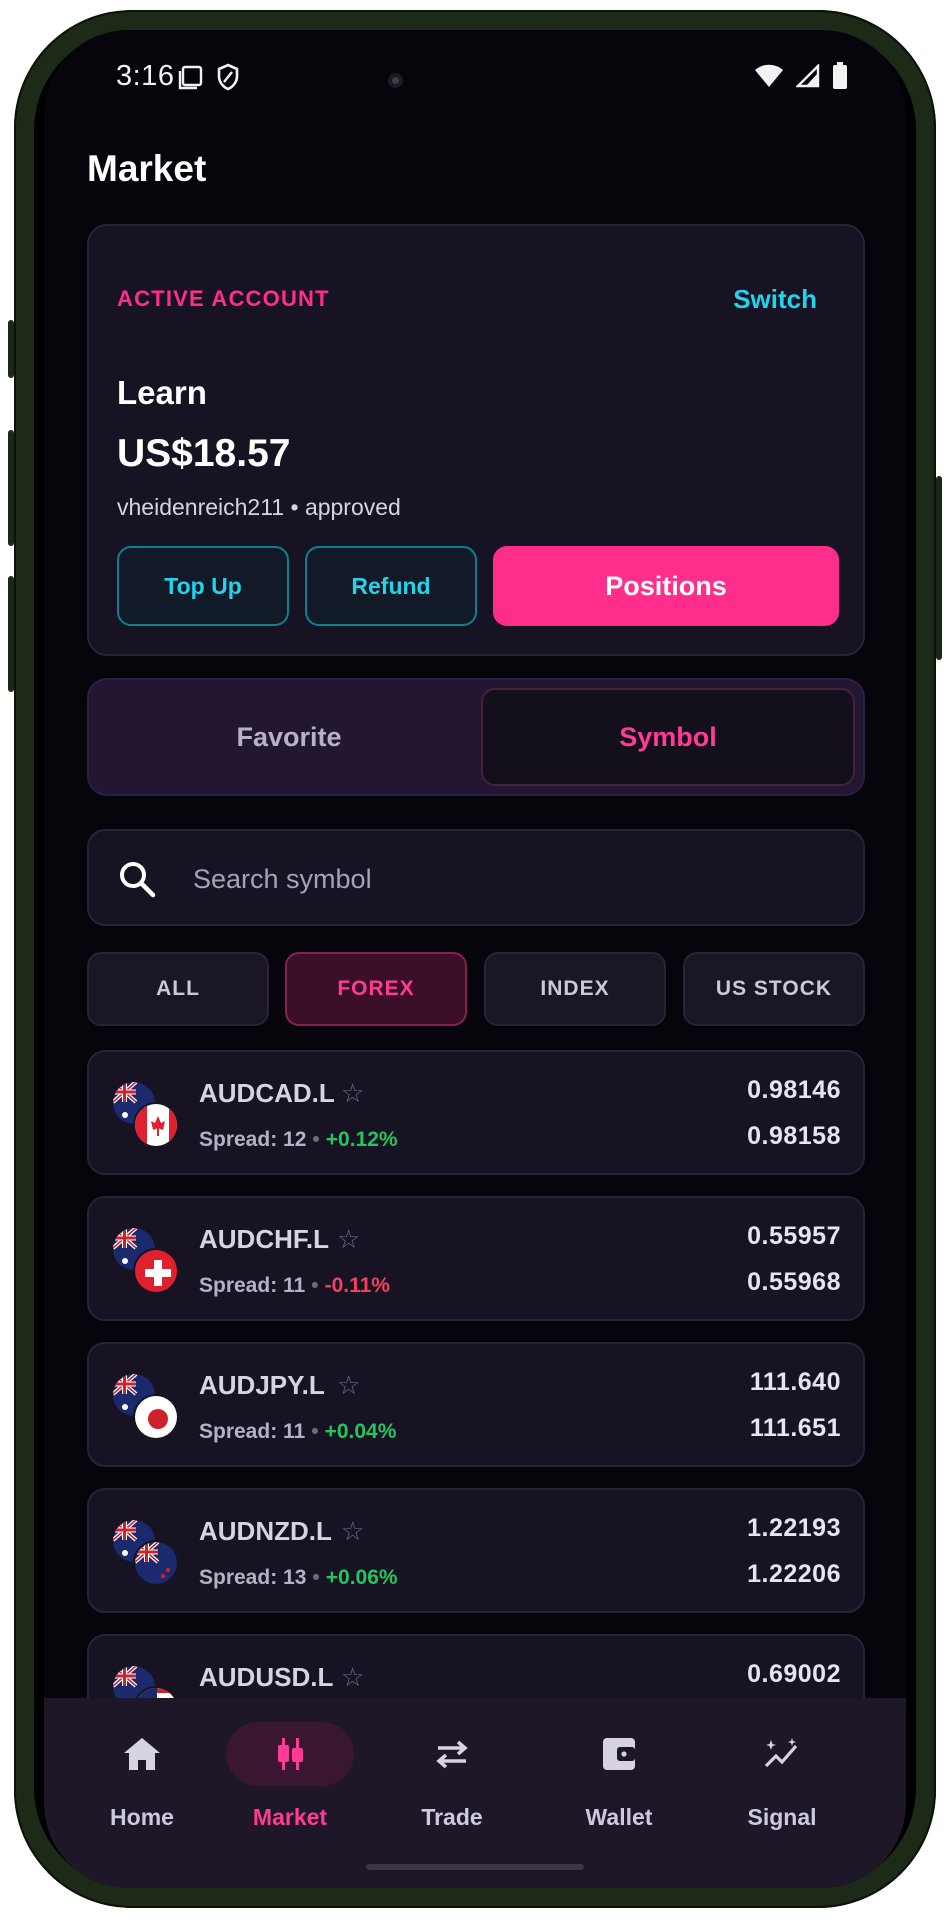 The image size is (950, 1920). What do you see at coordinates (794, 1236) in the screenshot?
I see `bid-price: 0.55957` at bounding box center [794, 1236].